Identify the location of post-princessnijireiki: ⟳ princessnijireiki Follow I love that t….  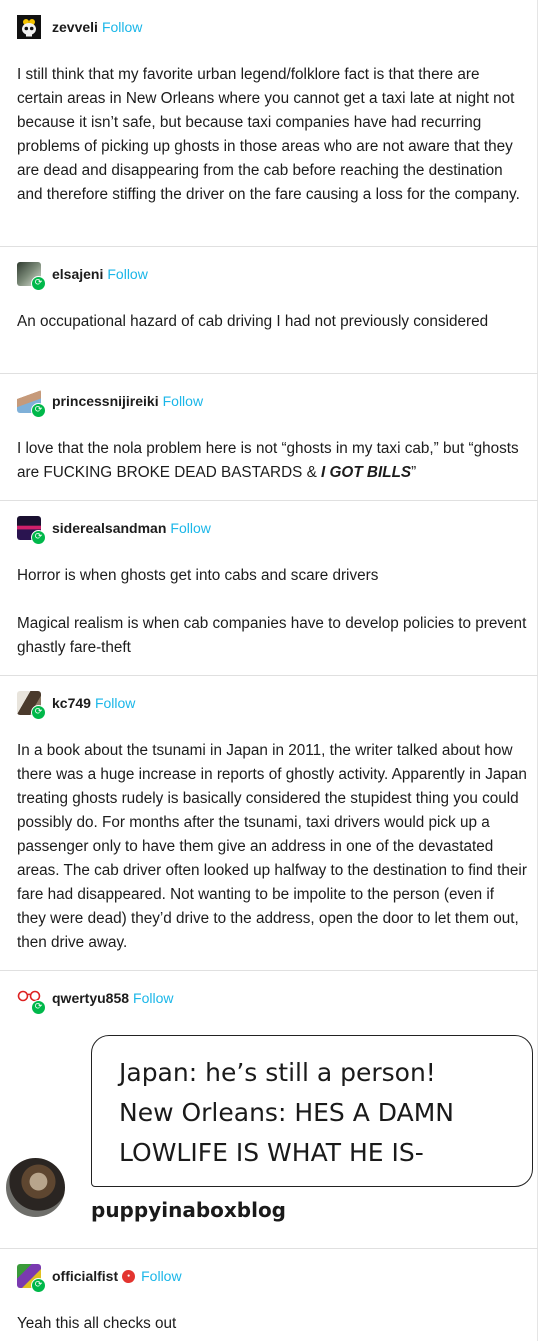
(269, 437).